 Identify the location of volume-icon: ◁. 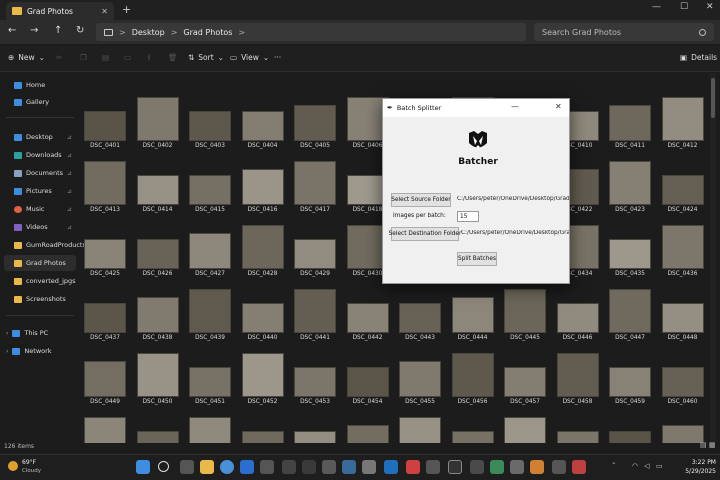
(646, 466).